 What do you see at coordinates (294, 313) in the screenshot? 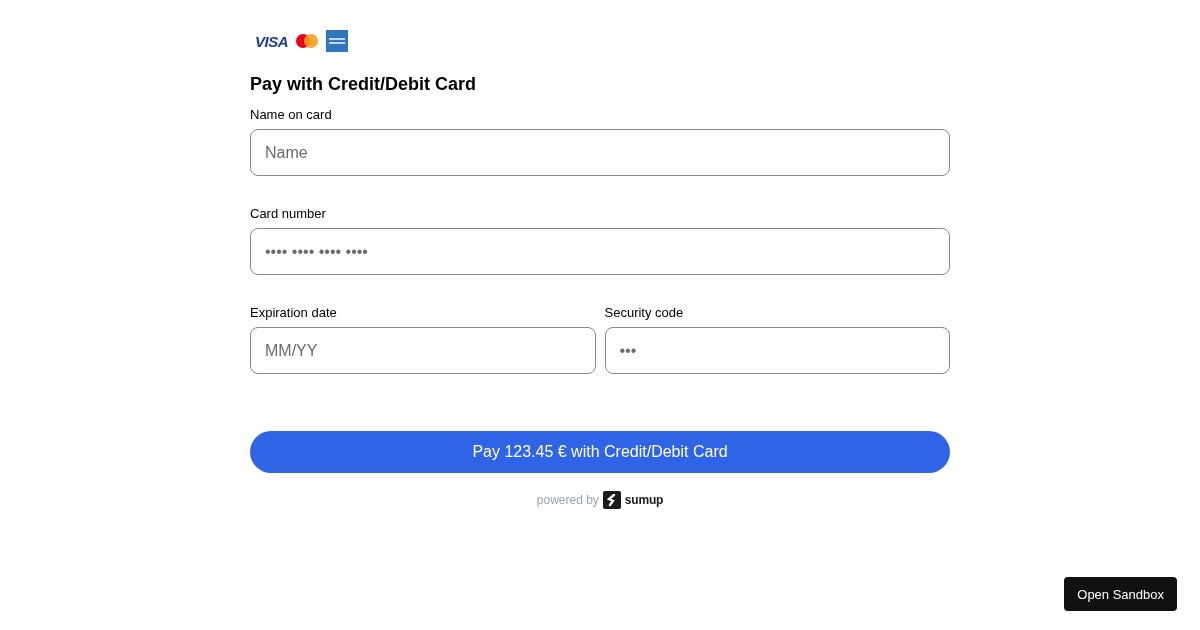
I see `field-label: Expiration date` at bounding box center [294, 313].